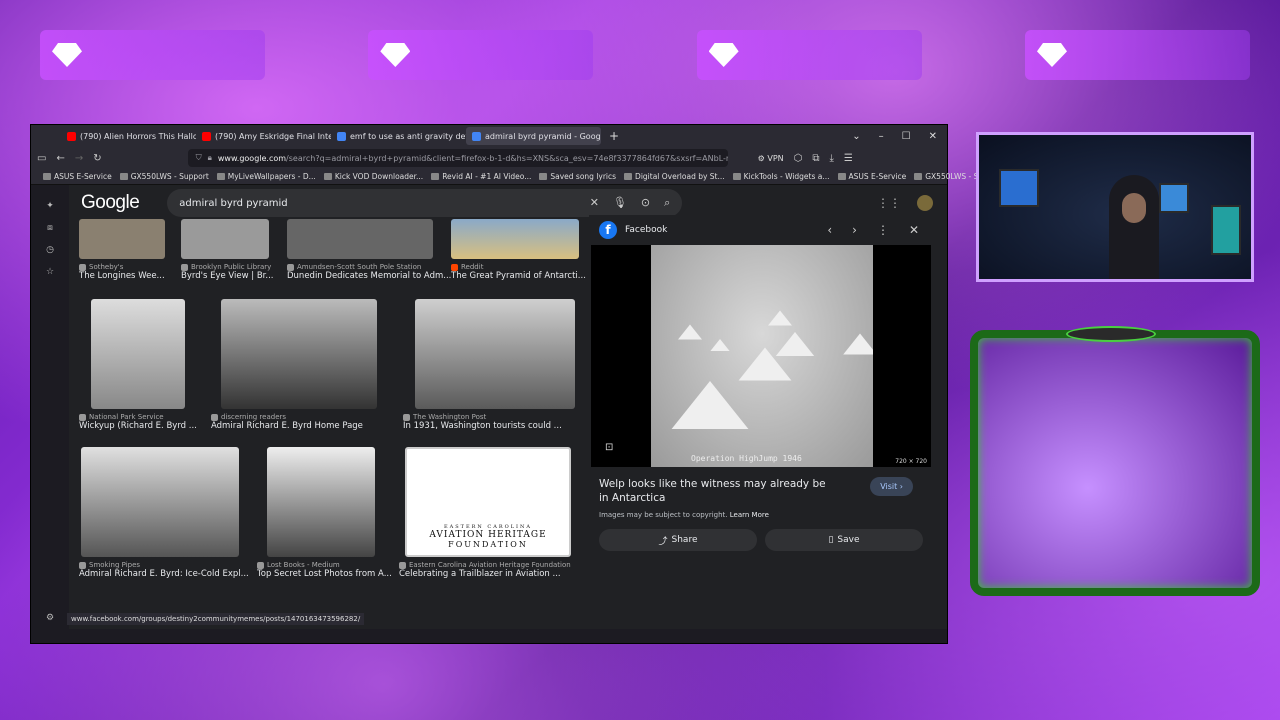 This screenshot has height=720, width=1280. Describe the element at coordinates (771, 158) in the screenshot. I see `vpn-button: ⚙ VPN` at that location.